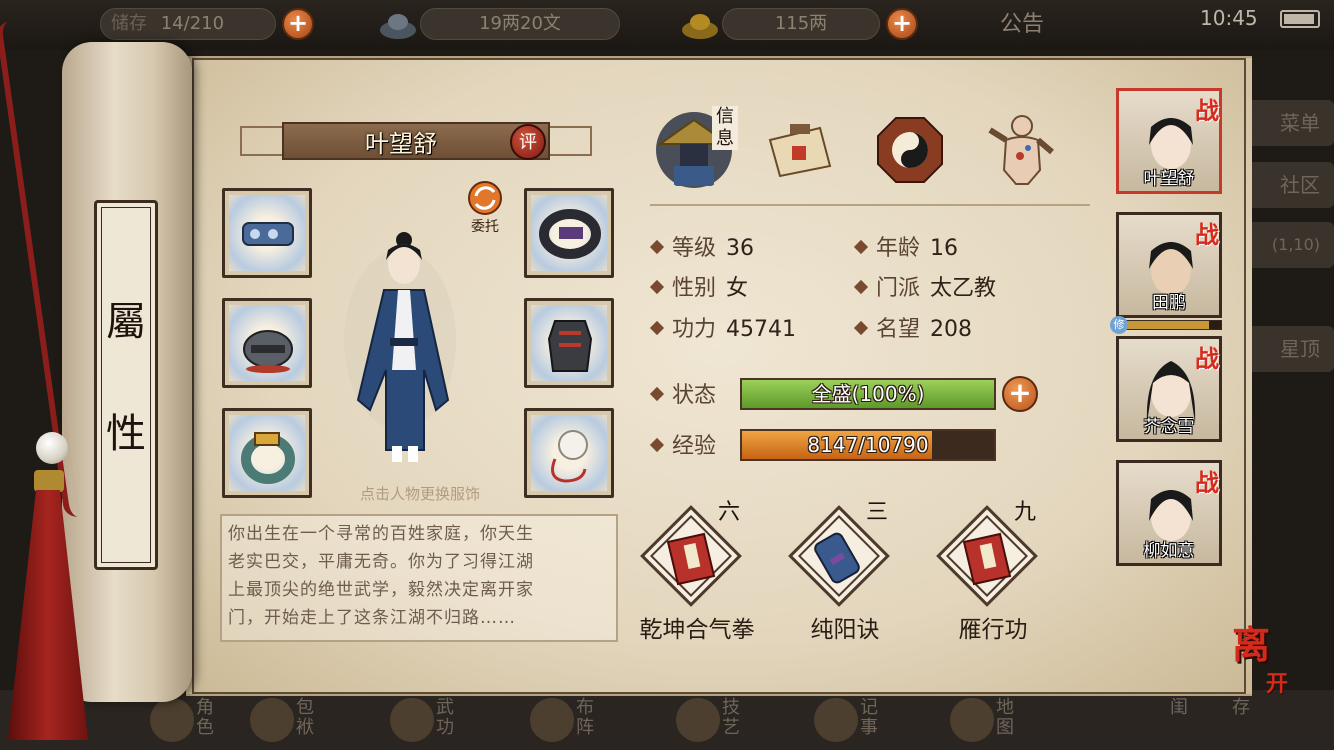 The height and width of the screenshot is (750, 1334). I want to click on silver-ingot-icon, so click(398, 26).